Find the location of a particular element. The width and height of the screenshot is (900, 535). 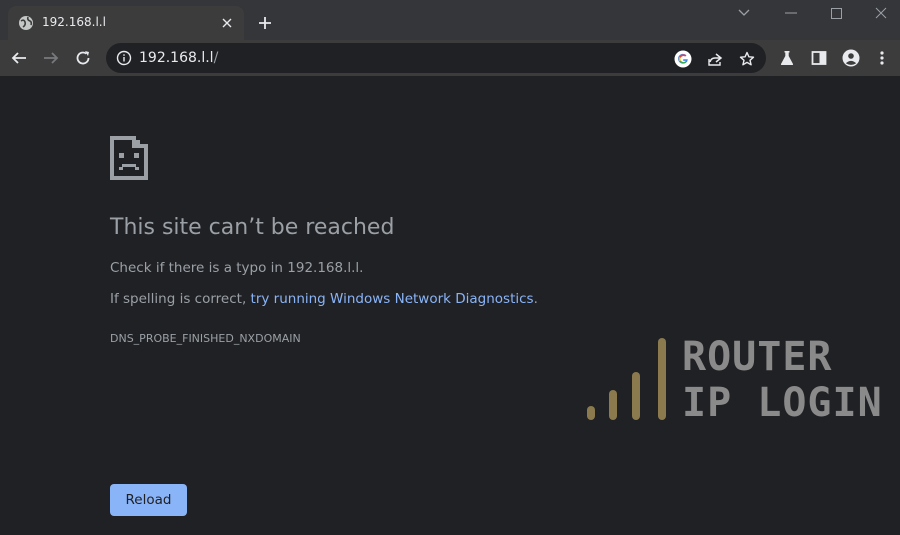

back-button is located at coordinates (19, 58).